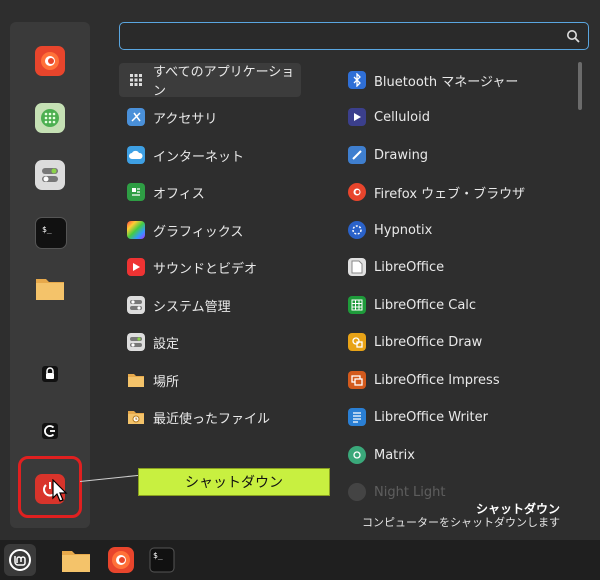  What do you see at coordinates (437, 380) in the screenshot?
I see `app-label: LibreOffice Impress` at bounding box center [437, 380].